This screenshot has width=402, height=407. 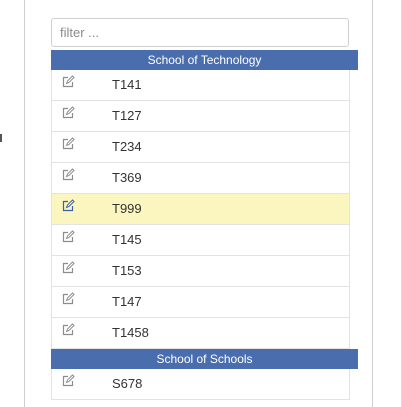 What do you see at coordinates (127, 146) in the screenshot?
I see `item-code: T234` at bounding box center [127, 146].